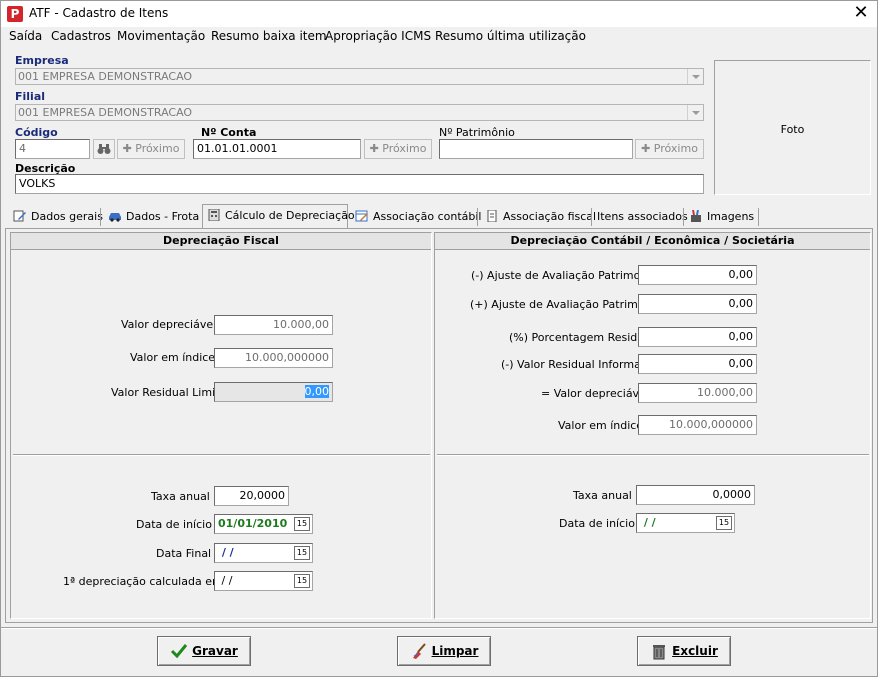 The image size is (878, 677). I want to click on edit-table-icon, so click(361, 216).